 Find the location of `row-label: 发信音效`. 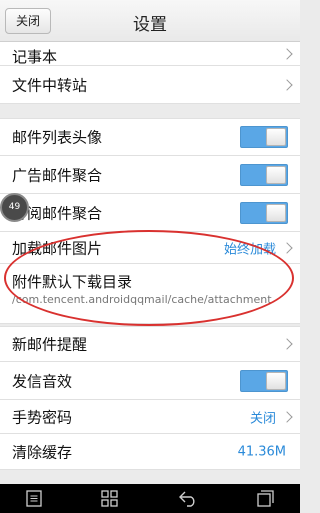

row-label: 发信音效 is located at coordinates (42, 381).